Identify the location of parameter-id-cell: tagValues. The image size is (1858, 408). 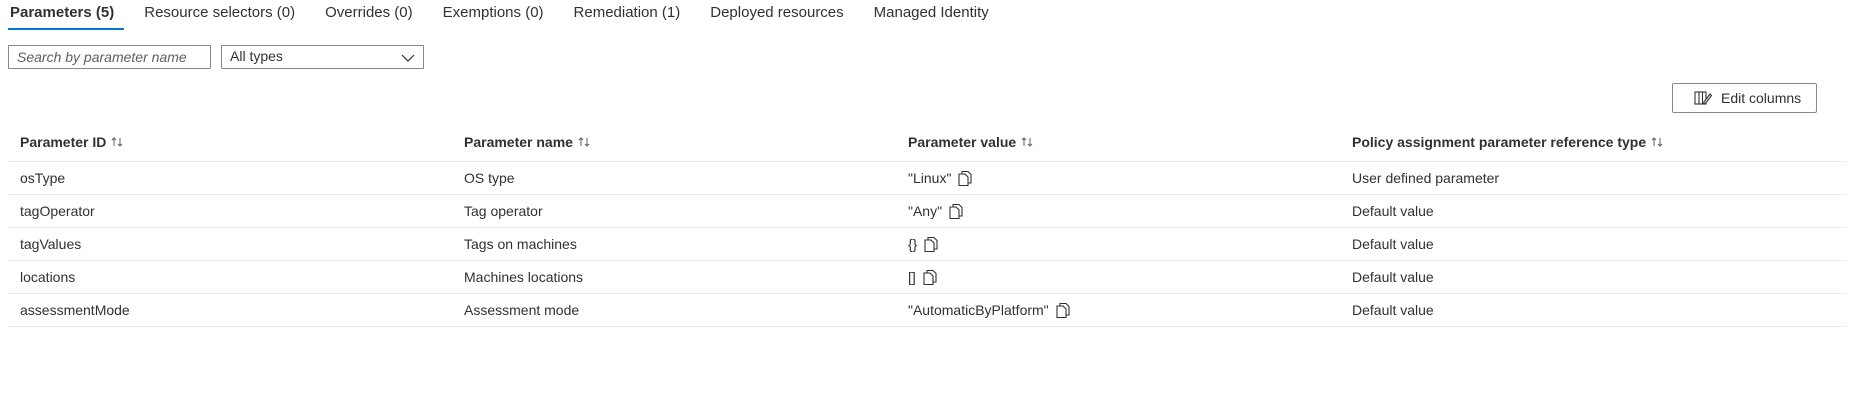
(51, 244).